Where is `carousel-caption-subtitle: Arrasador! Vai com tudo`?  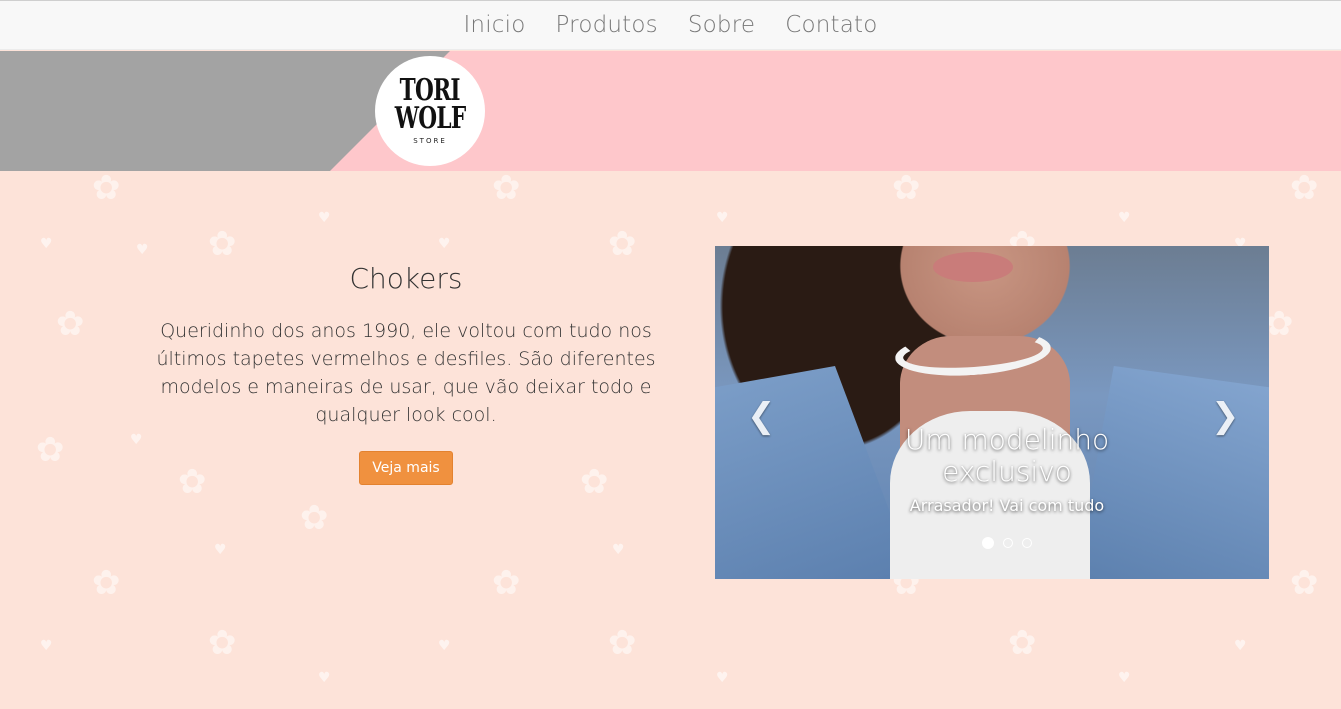
carousel-caption-subtitle: Arrasador! Vai com tudo is located at coordinates (1007, 505).